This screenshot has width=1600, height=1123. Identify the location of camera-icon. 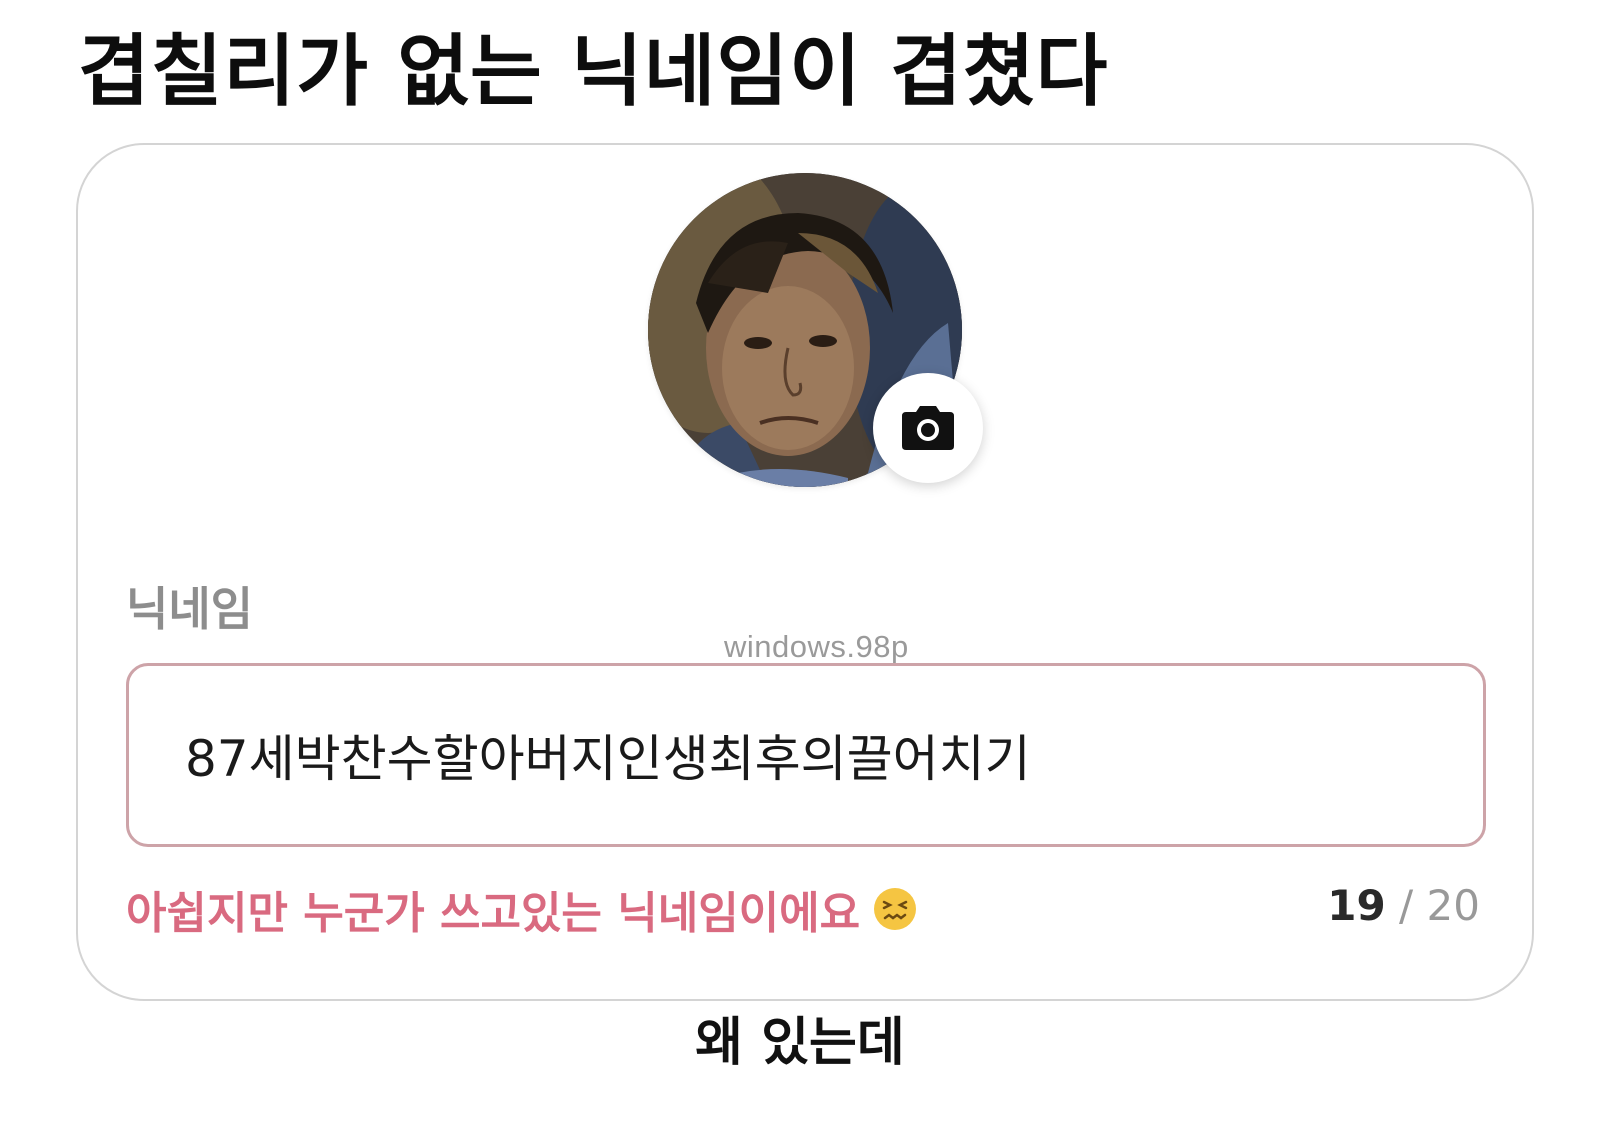
(928, 428).